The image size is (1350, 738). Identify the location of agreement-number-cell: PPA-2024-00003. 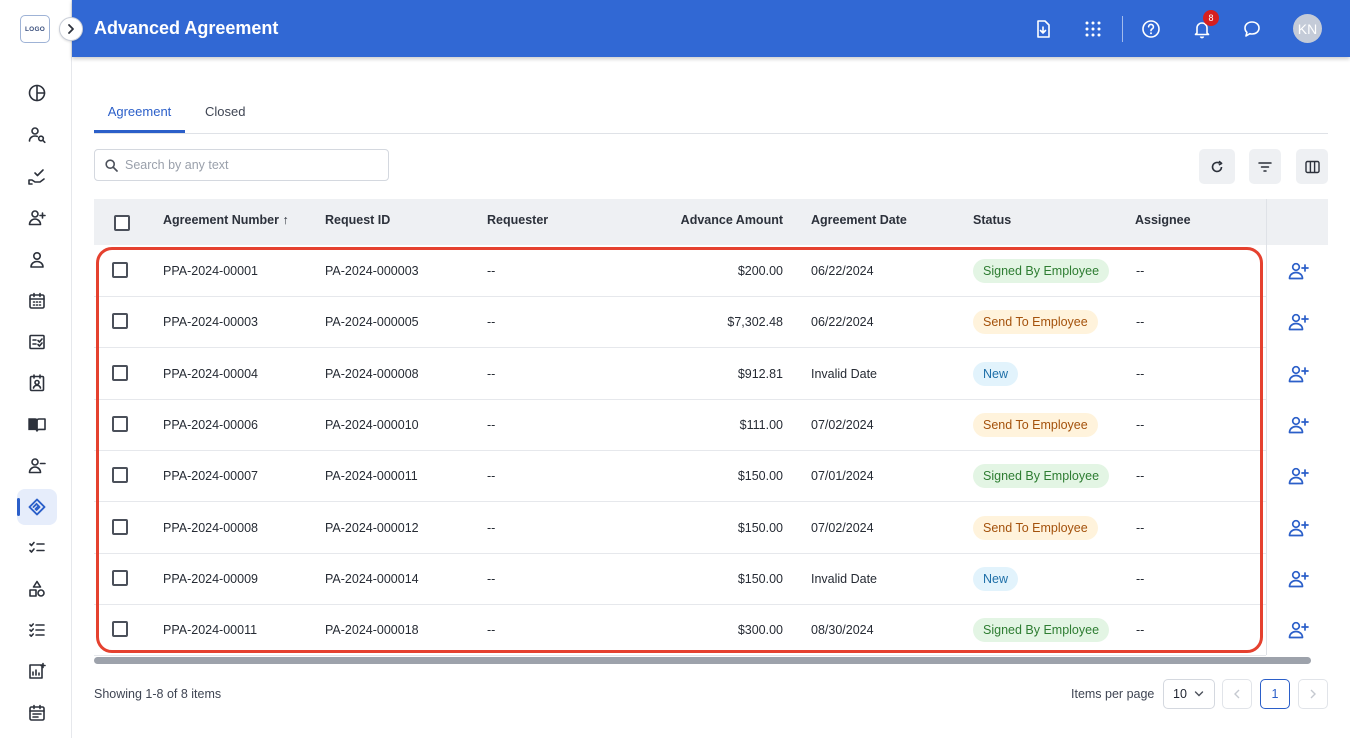
(210, 322).